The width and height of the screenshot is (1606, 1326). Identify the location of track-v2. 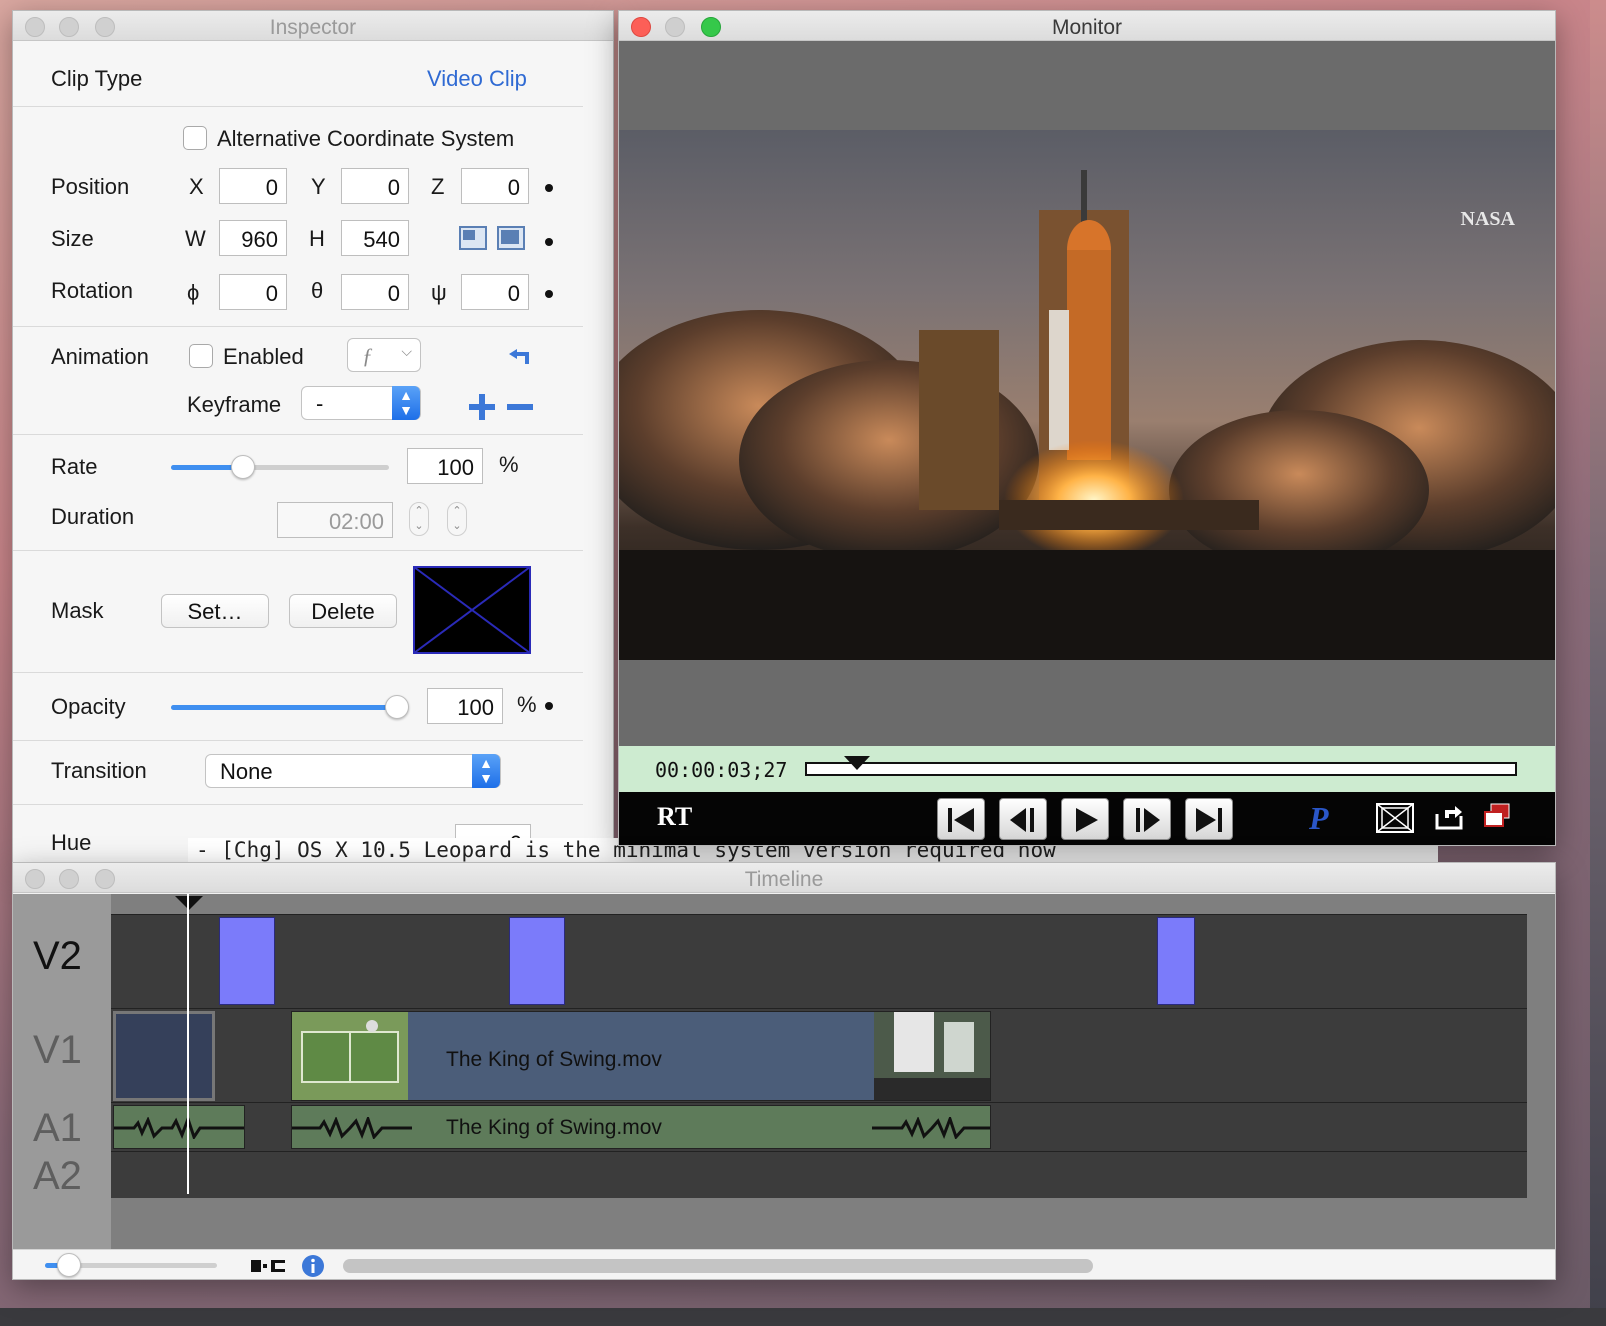
(819, 961).